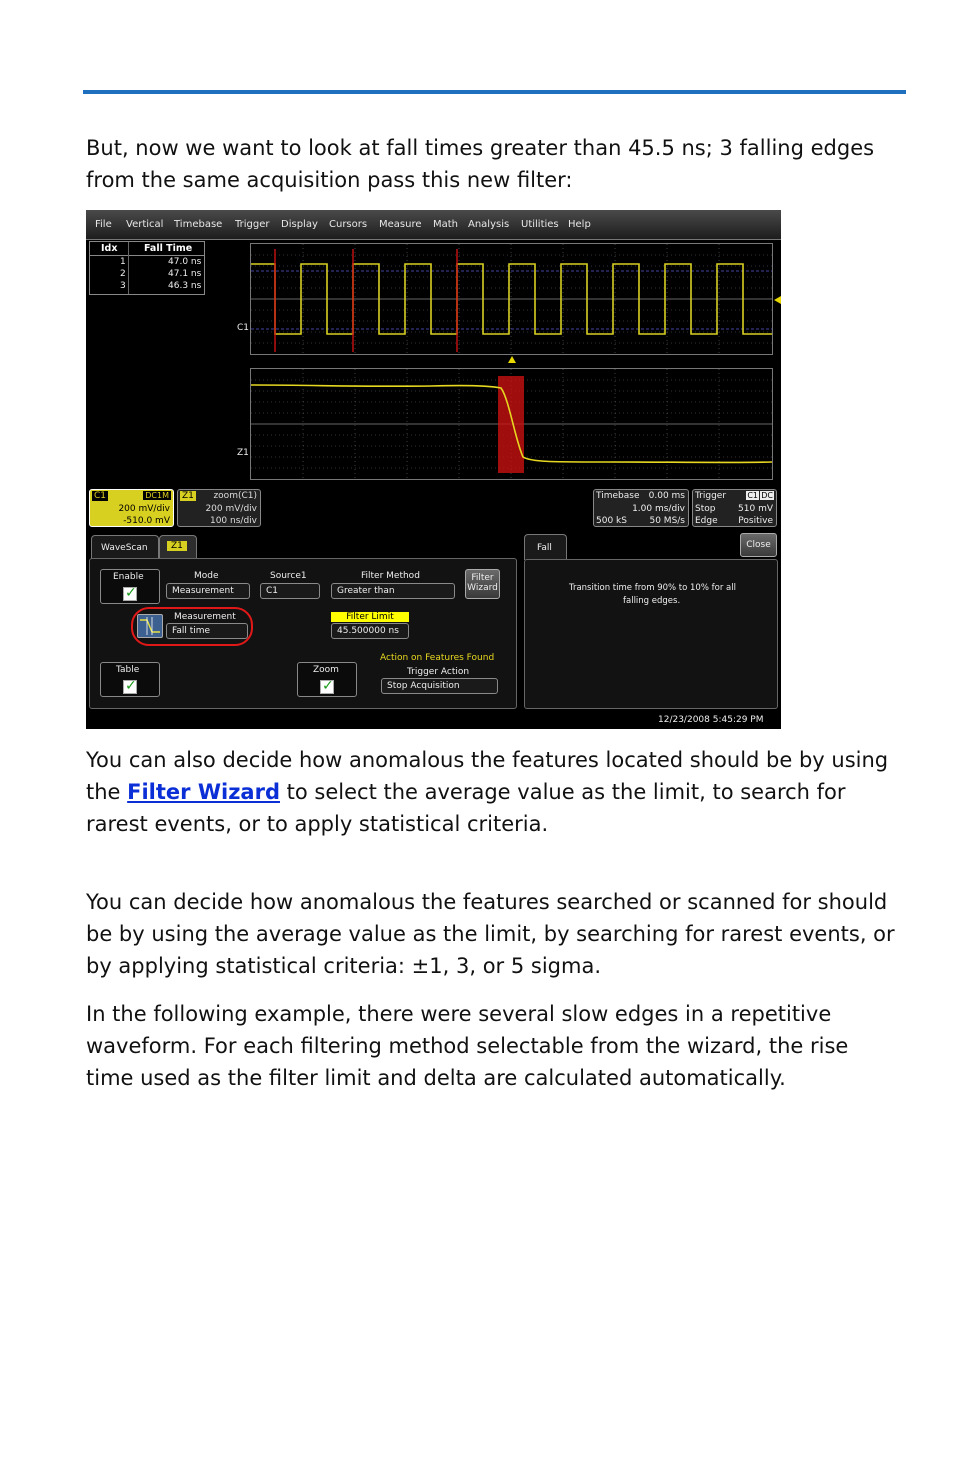 The image size is (954, 1475). What do you see at coordinates (123, 286) in the screenshot?
I see `table-row-idx: 3` at bounding box center [123, 286].